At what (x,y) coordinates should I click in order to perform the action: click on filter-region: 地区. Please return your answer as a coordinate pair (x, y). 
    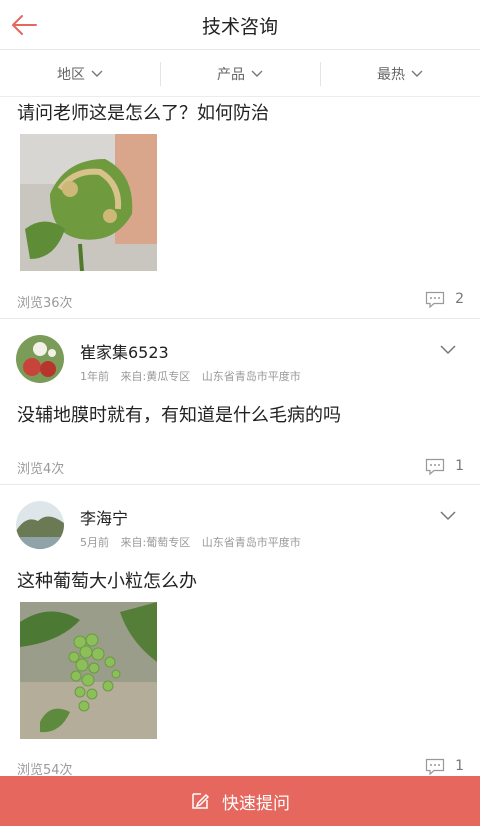
    Looking at the image, I should click on (80, 73).